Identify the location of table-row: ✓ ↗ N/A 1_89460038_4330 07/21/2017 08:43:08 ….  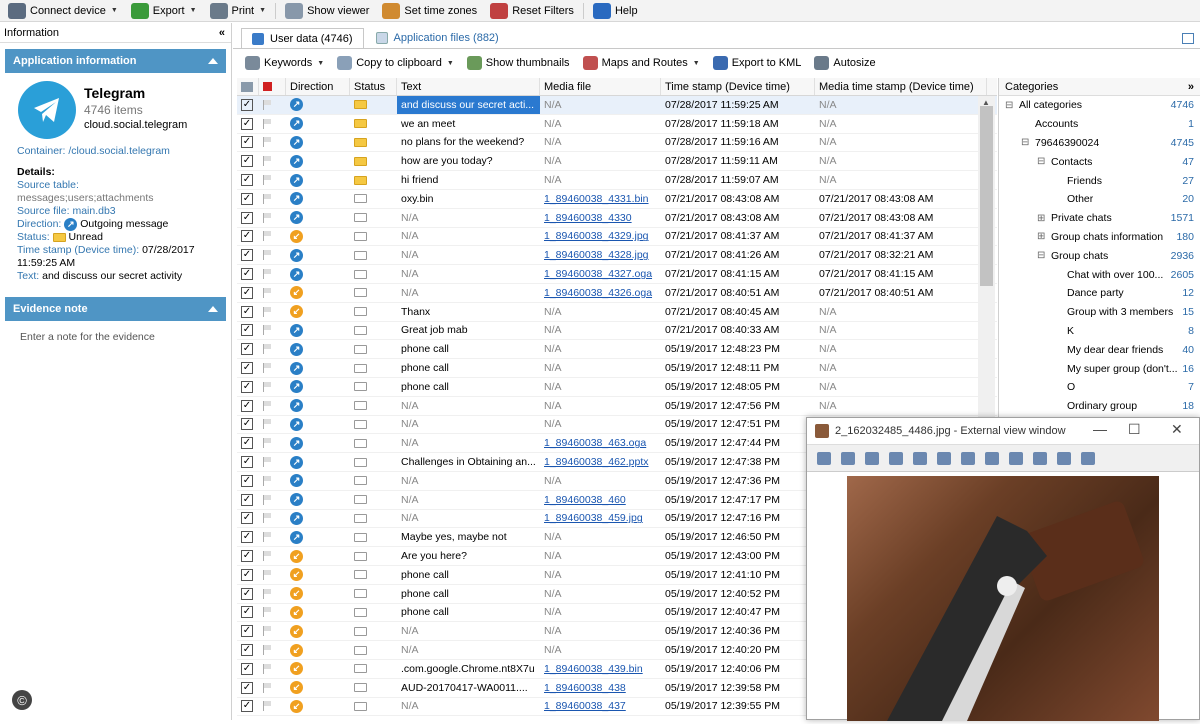
(617, 218).